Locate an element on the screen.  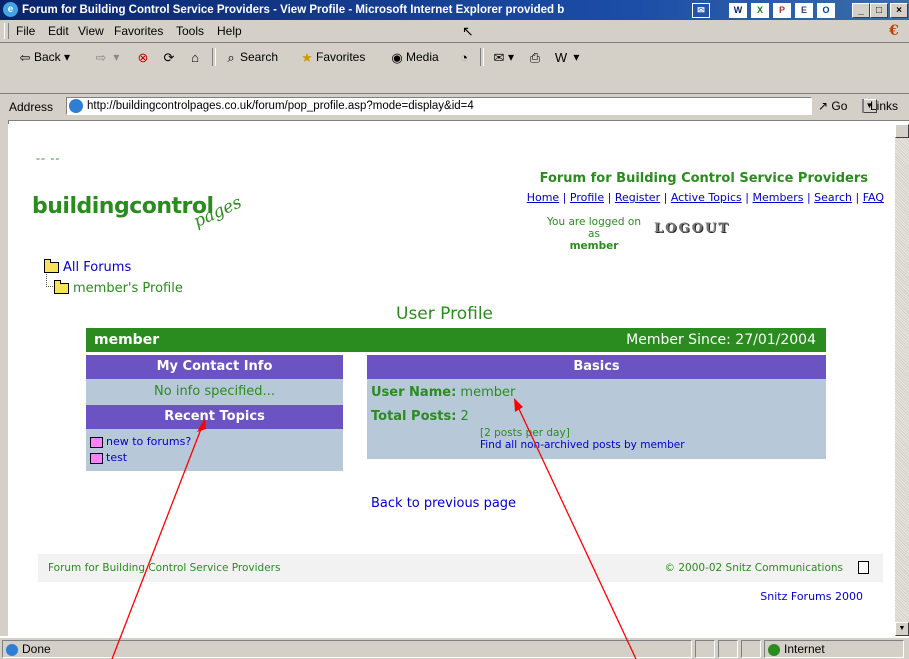
topic-item: test is located at coordinates (108, 457).